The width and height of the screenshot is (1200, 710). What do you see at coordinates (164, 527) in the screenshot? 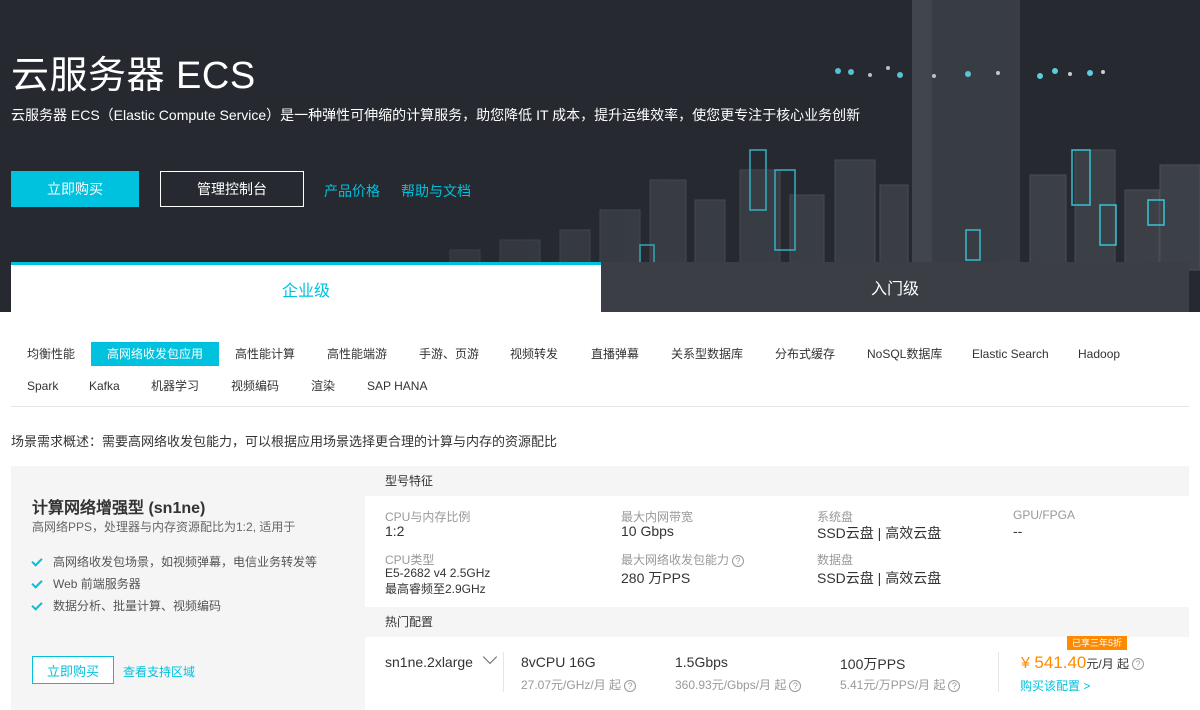
I see `product-subtitle: 高网络PPS，处理器与内存资源配比为1:2, 适用于` at bounding box center [164, 527].